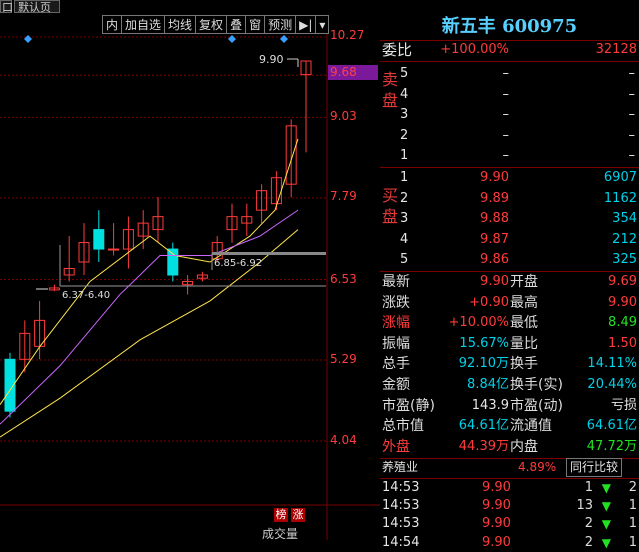 Image resolution: width=639 pixels, height=552 pixels. Describe the element at coordinates (524, 446) in the screenshot. I see `quote-label: 内盘` at that location.